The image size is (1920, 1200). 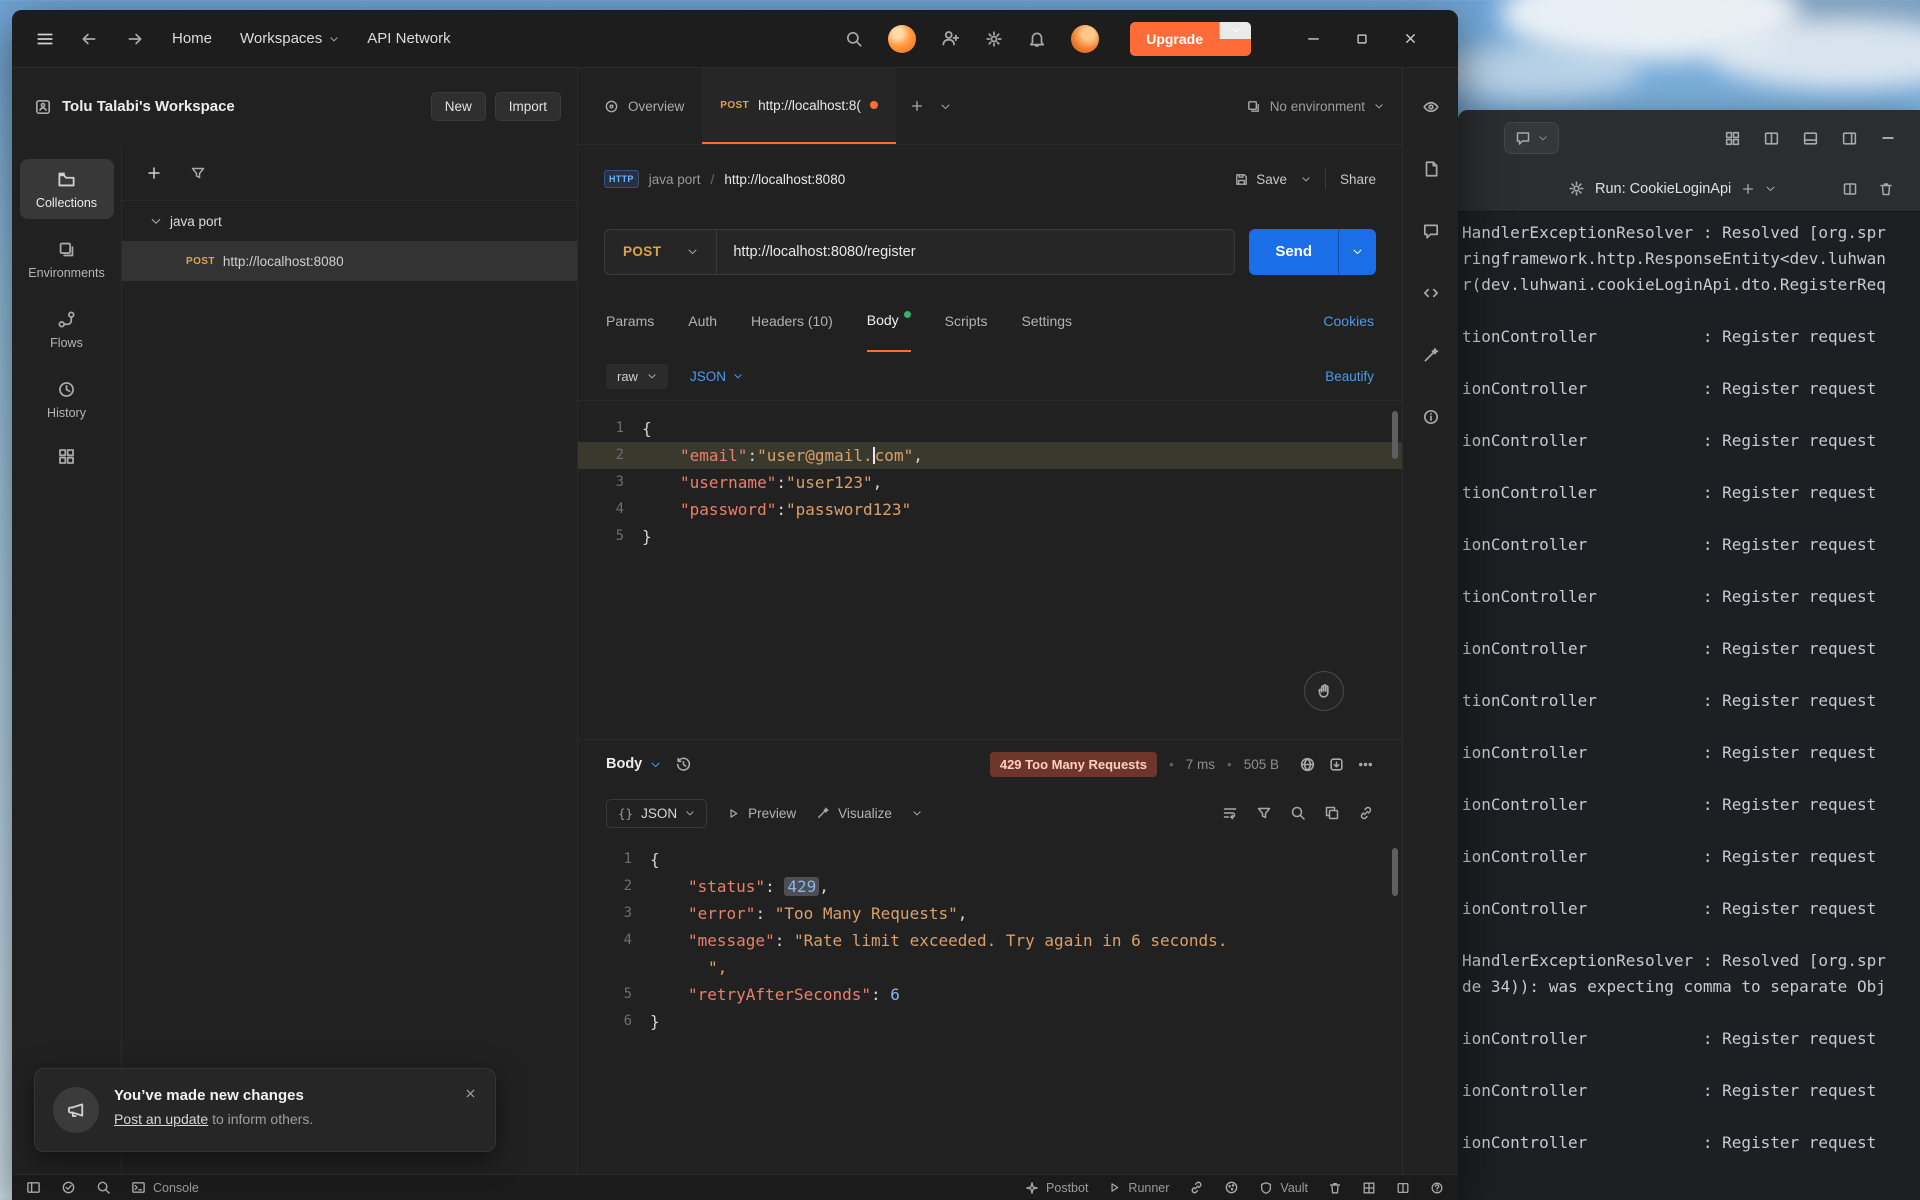 What do you see at coordinates (1771, 138) in the screenshot?
I see `layout-columns-icon` at bounding box center [1771, 138].